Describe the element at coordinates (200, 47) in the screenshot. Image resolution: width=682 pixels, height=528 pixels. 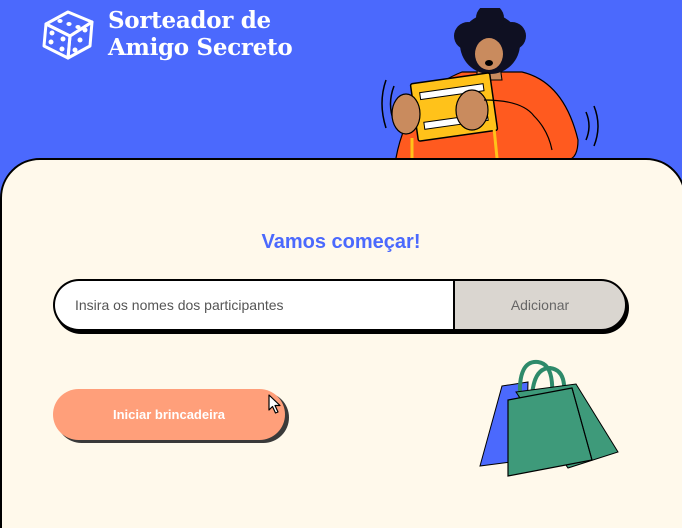
I see `app-title-line2: Amigo Secreto` at that location.